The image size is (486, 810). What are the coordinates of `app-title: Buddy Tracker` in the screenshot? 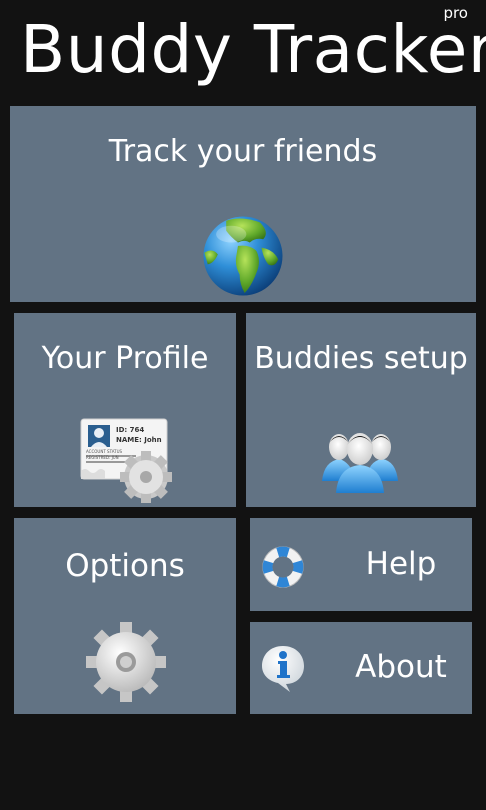 It's located at (253, 49).